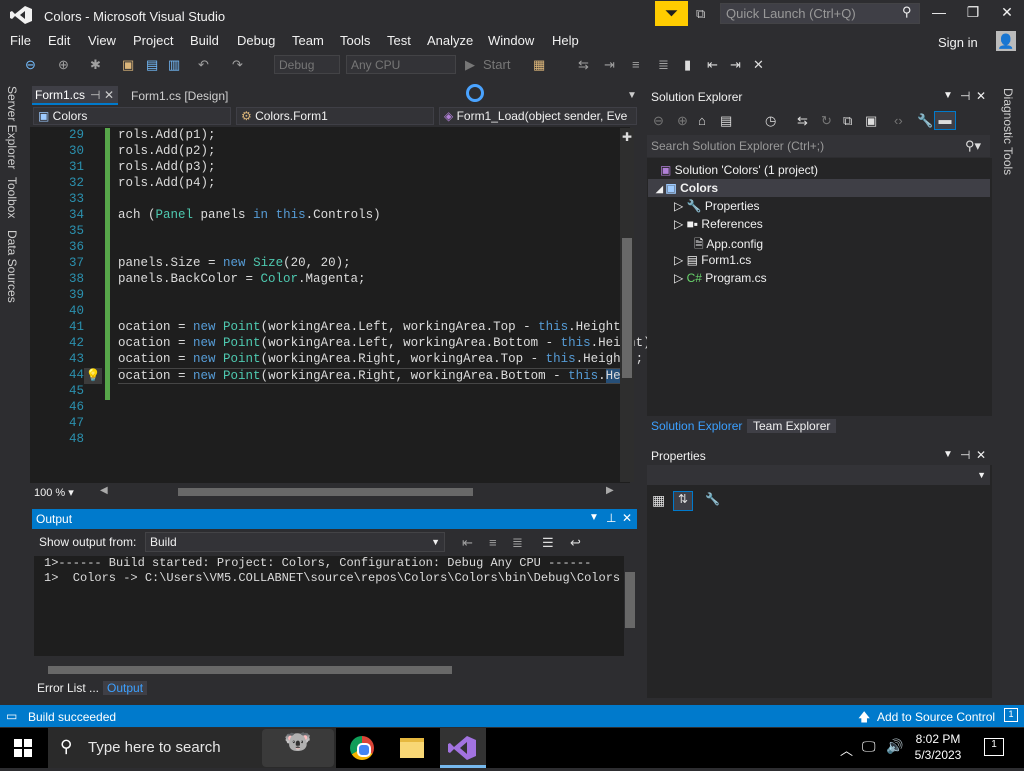 The width and height of the screenshot is (1024, 771). I want to click on preview-icon: ▬, so click(945, 120).